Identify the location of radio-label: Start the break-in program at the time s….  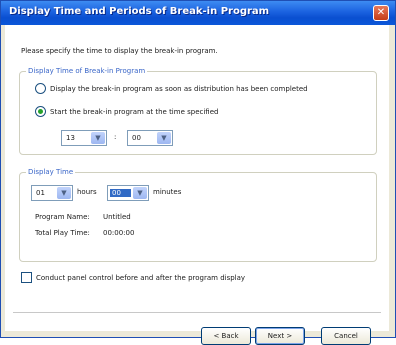
(134, 111).